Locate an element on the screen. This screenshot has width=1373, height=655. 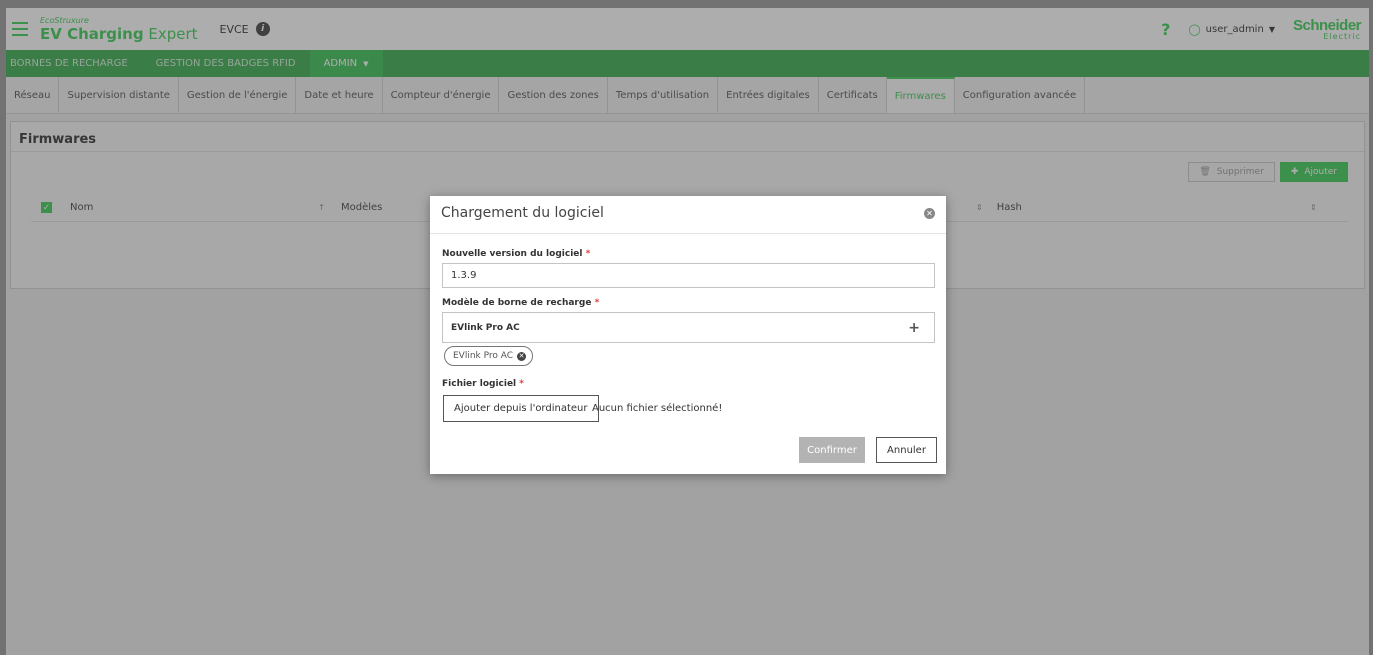
model-label: Modèle de borne de recharge * is located at coordinates (520, 303).